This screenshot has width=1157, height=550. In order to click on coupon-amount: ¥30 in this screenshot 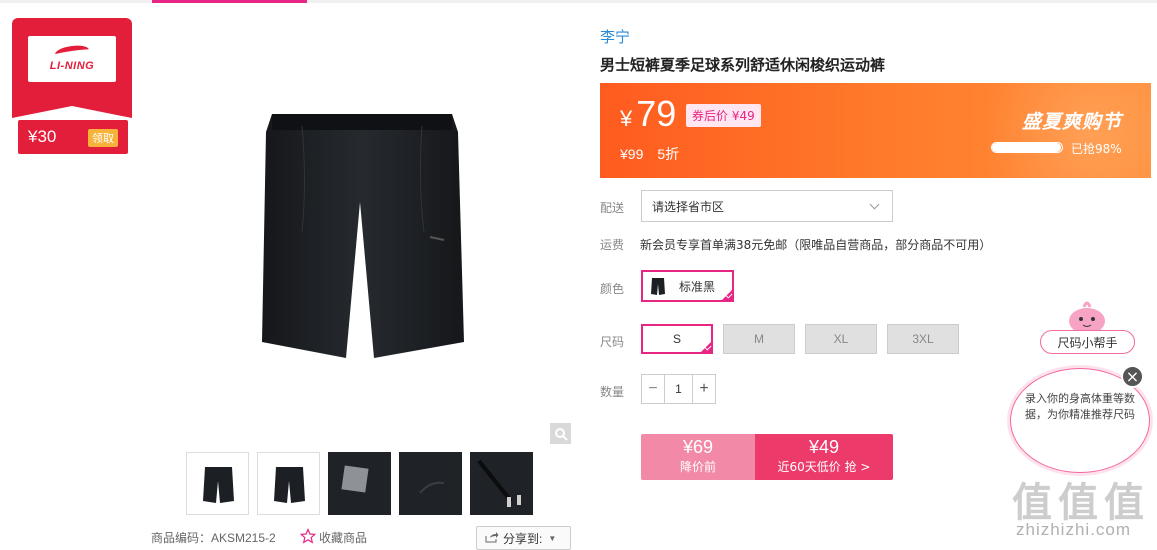, I will do `click(42, 136)`.